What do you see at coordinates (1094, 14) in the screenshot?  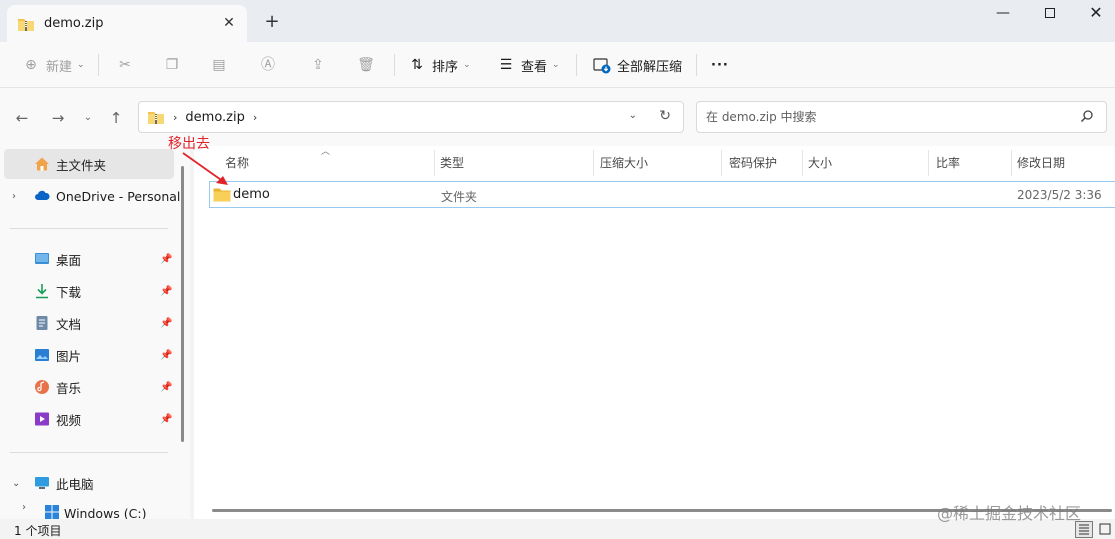 I see `close-window-button: ✕` at bounding box center [1094, 14].